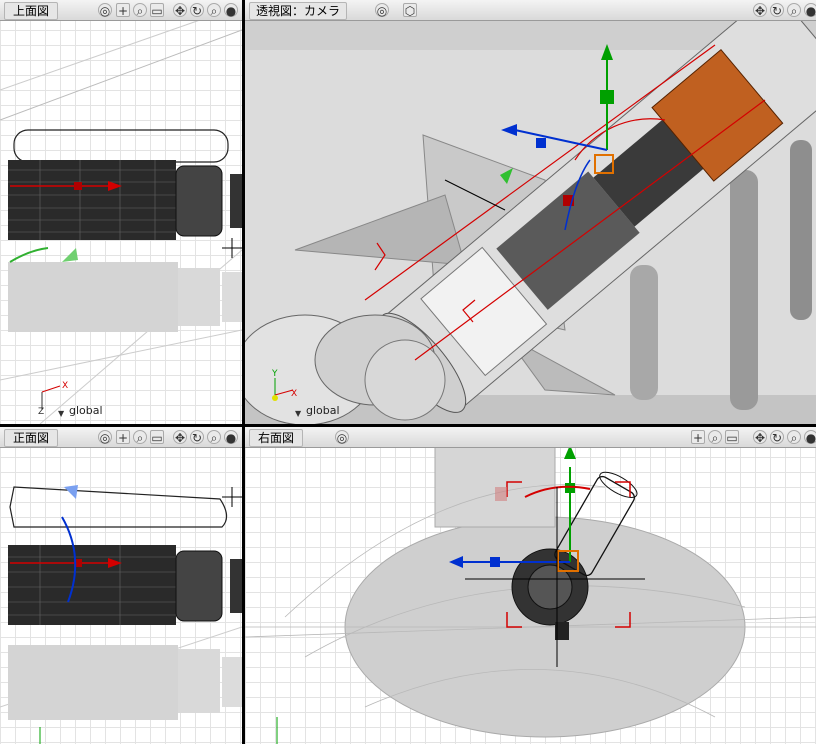  I want to click on gizmo-center, so click(78, 186).